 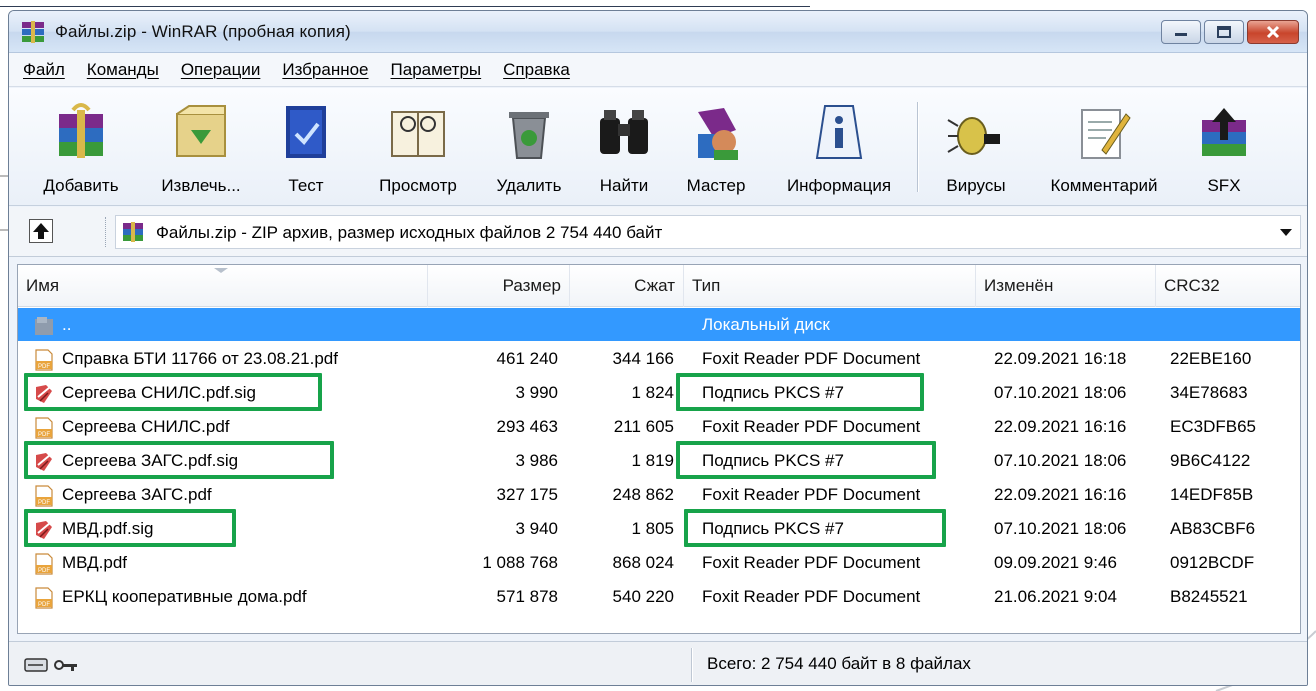 I want to click on view-button: Просмотр, so click(x=418, y=150).